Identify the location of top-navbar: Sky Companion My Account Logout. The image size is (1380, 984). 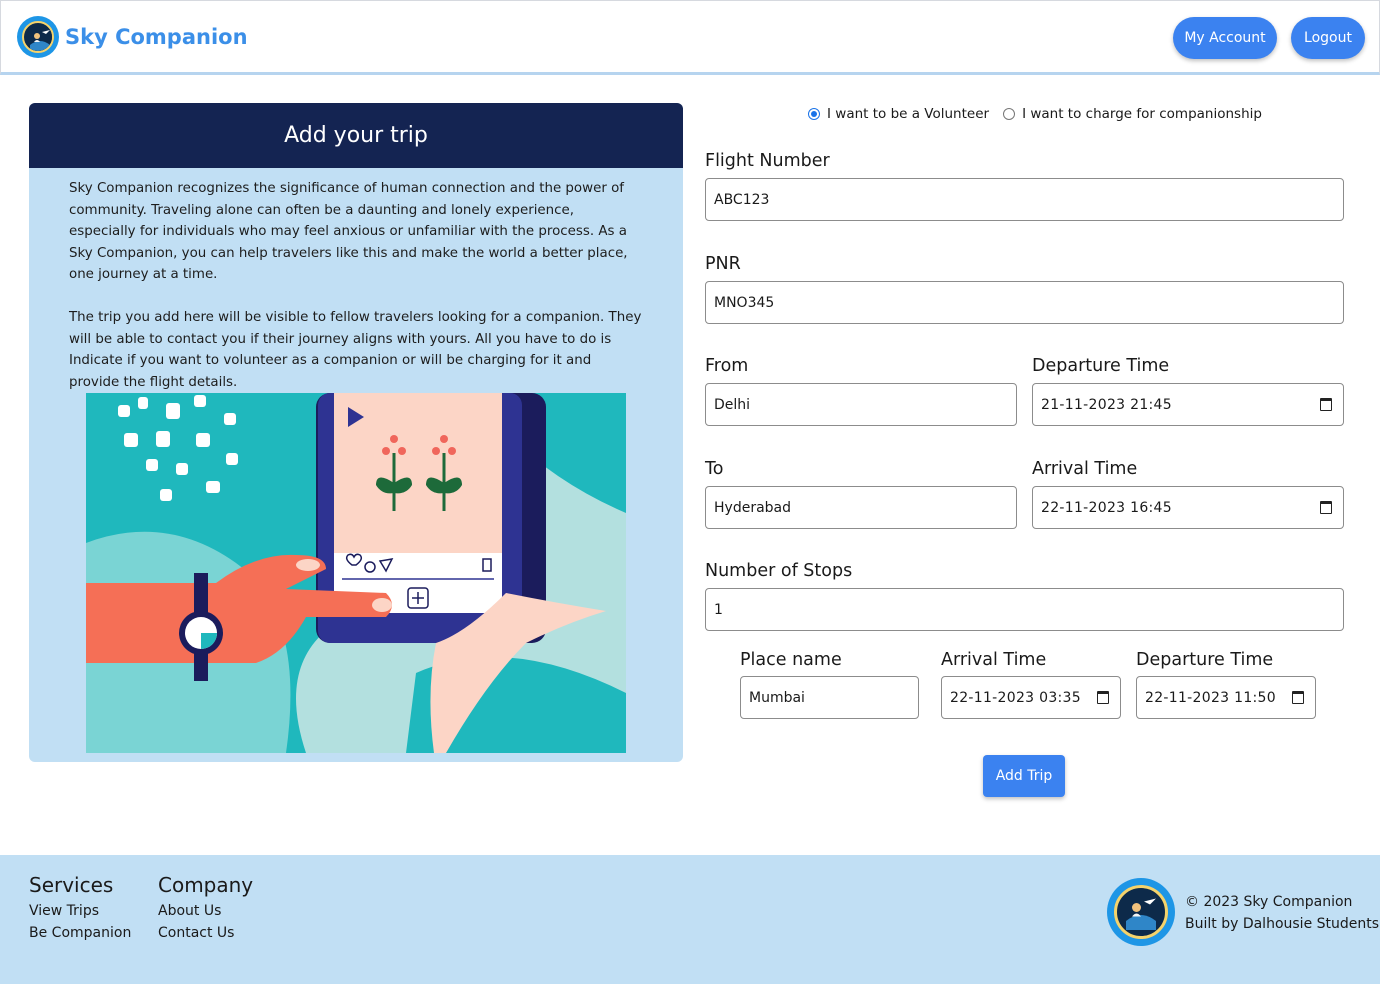
(690, 37).